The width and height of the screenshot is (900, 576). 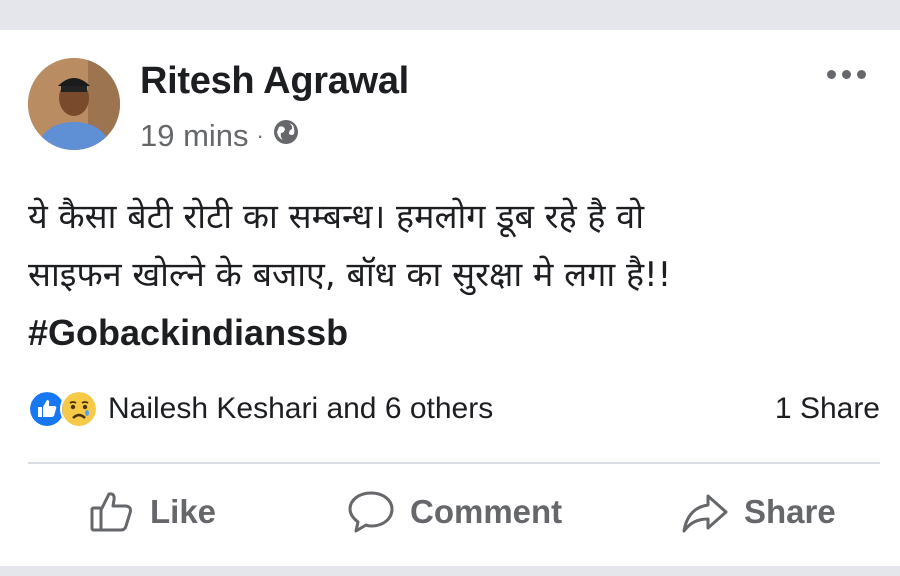 What do you see at coordinates (371, 512) in the screenshot?
I see `speech-bubble-icon` at bounding box center [371, 512].